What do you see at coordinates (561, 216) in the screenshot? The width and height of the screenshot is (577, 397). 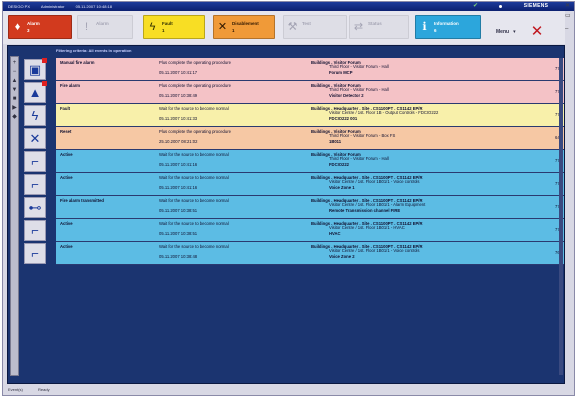 I see `scrollbar` at bounding box center [561, 216].